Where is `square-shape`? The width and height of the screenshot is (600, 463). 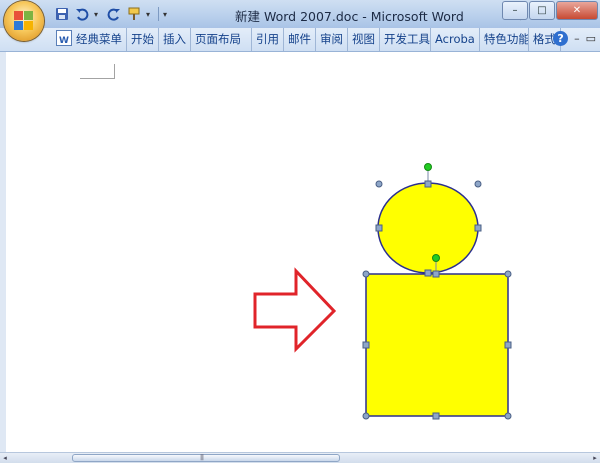 square-shape is located at coordinates (437, 345).